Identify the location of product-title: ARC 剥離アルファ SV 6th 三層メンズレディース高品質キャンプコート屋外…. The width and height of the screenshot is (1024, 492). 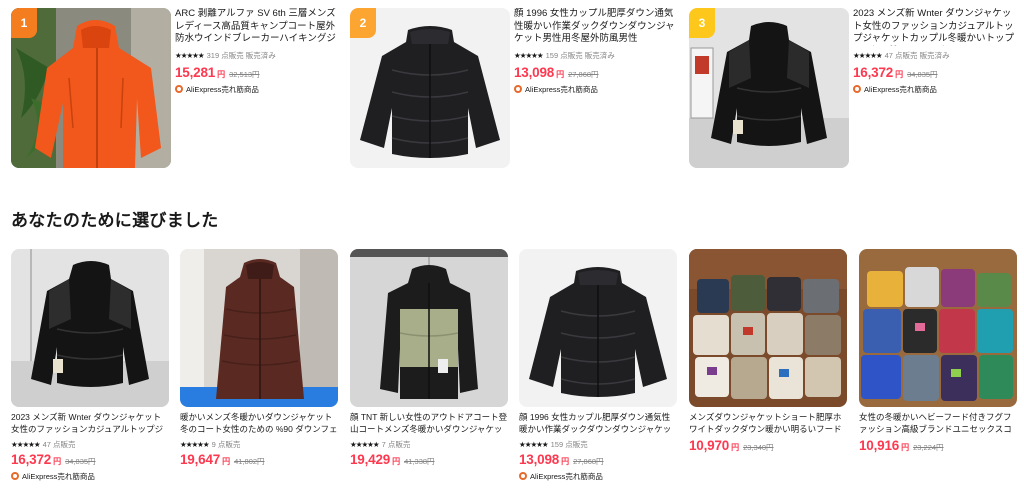
(258, 27).